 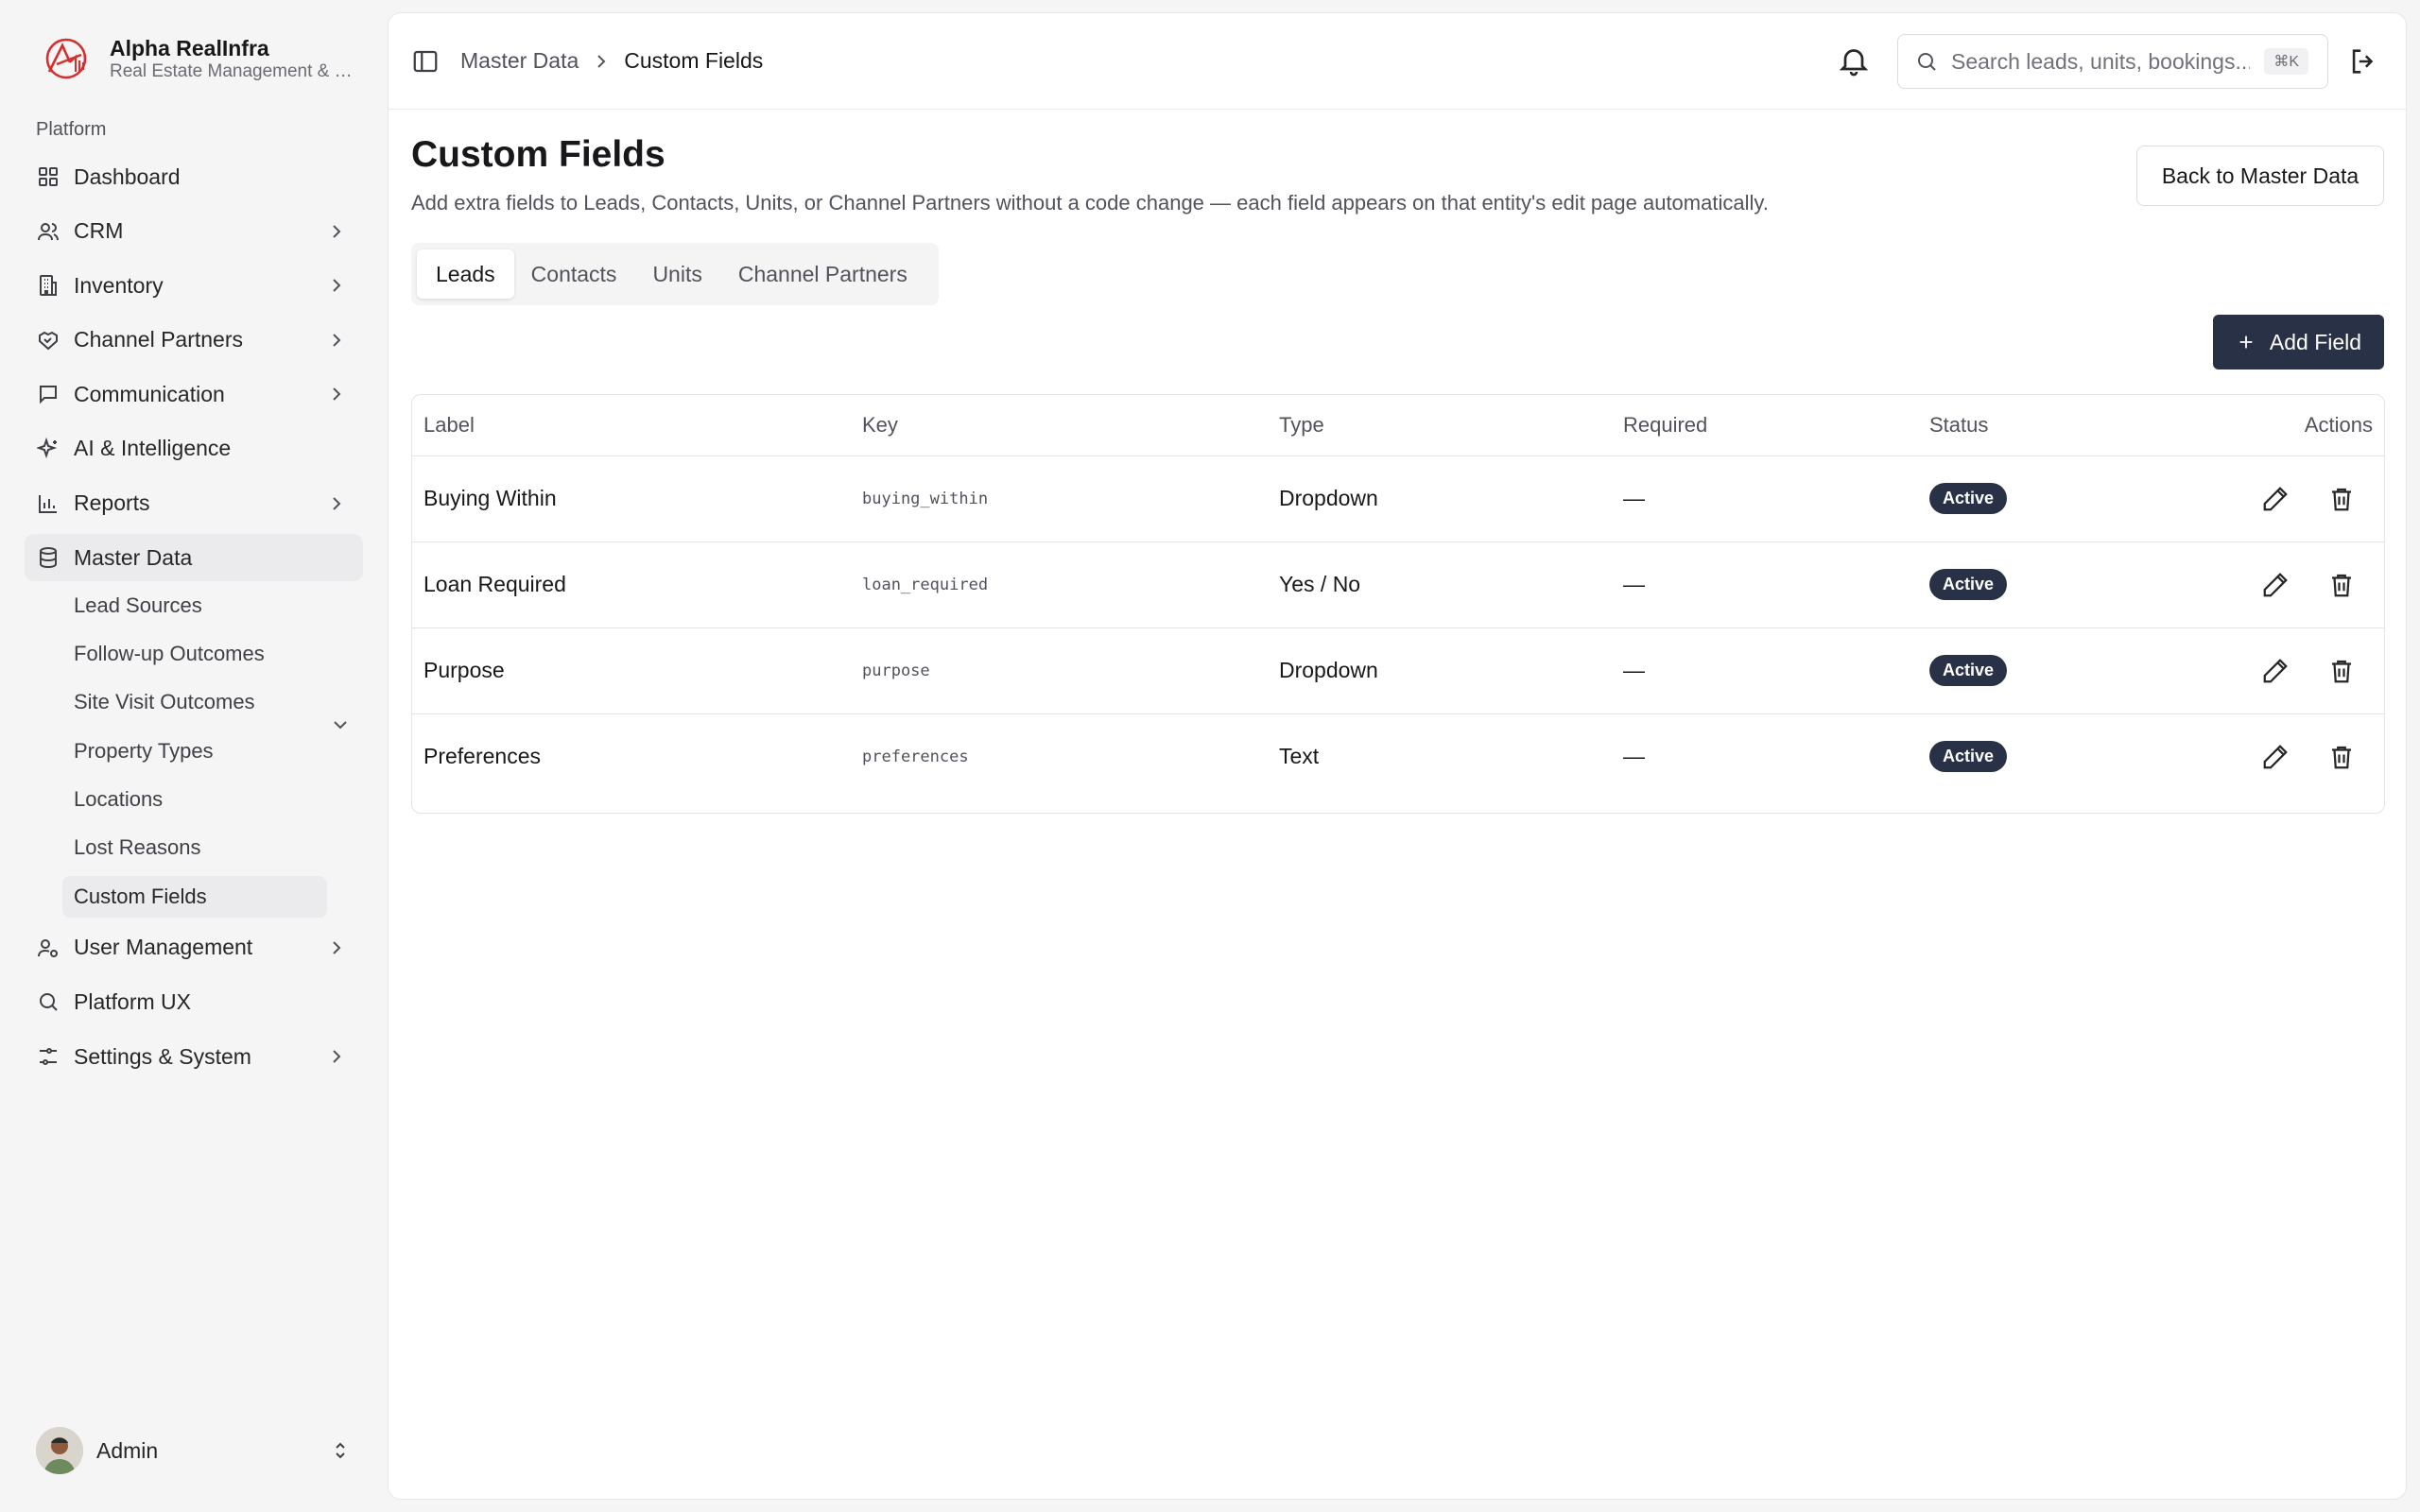 I want to click on topbar: Master Data Custom Fields ⌘K, so click(x=1397, y=61).